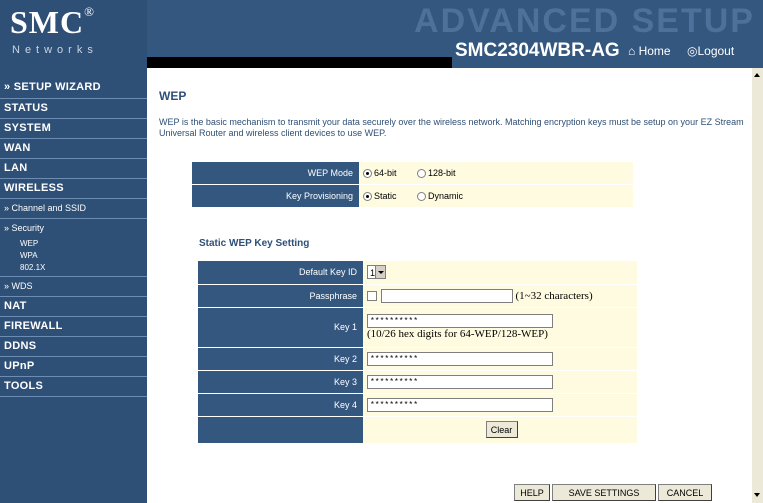 The width and height of the screenshot is (763, 503). Describe the element at coordinates (460, 404) in the screenshot. I see `key4-input: **********` at that location.